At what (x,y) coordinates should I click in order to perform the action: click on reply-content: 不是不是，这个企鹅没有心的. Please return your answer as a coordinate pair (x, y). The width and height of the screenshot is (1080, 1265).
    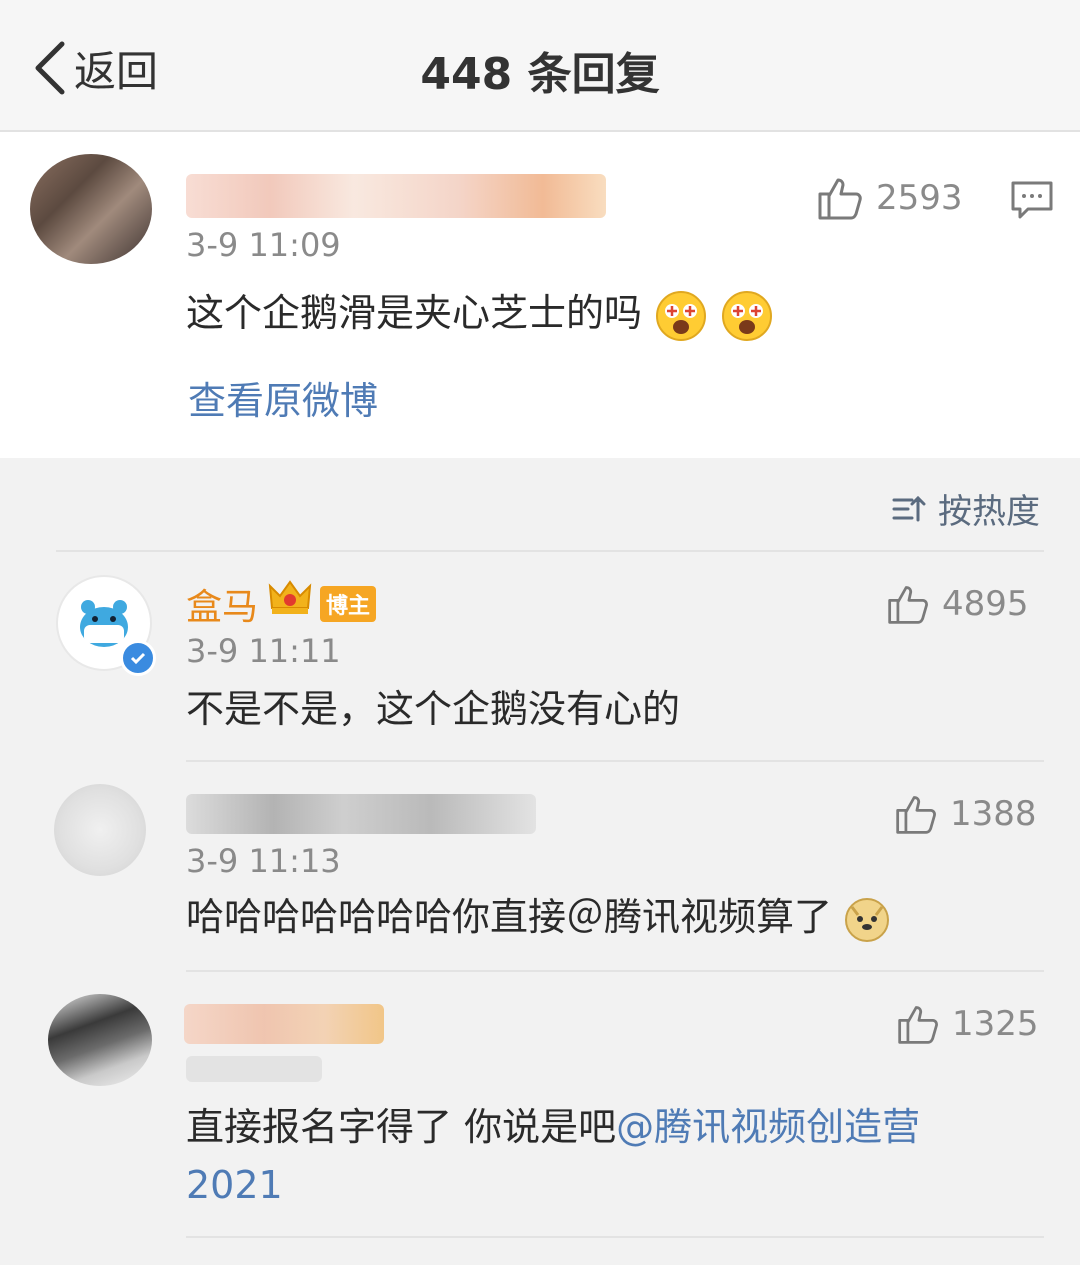
    Looking at the image, I should click on (433, 709).